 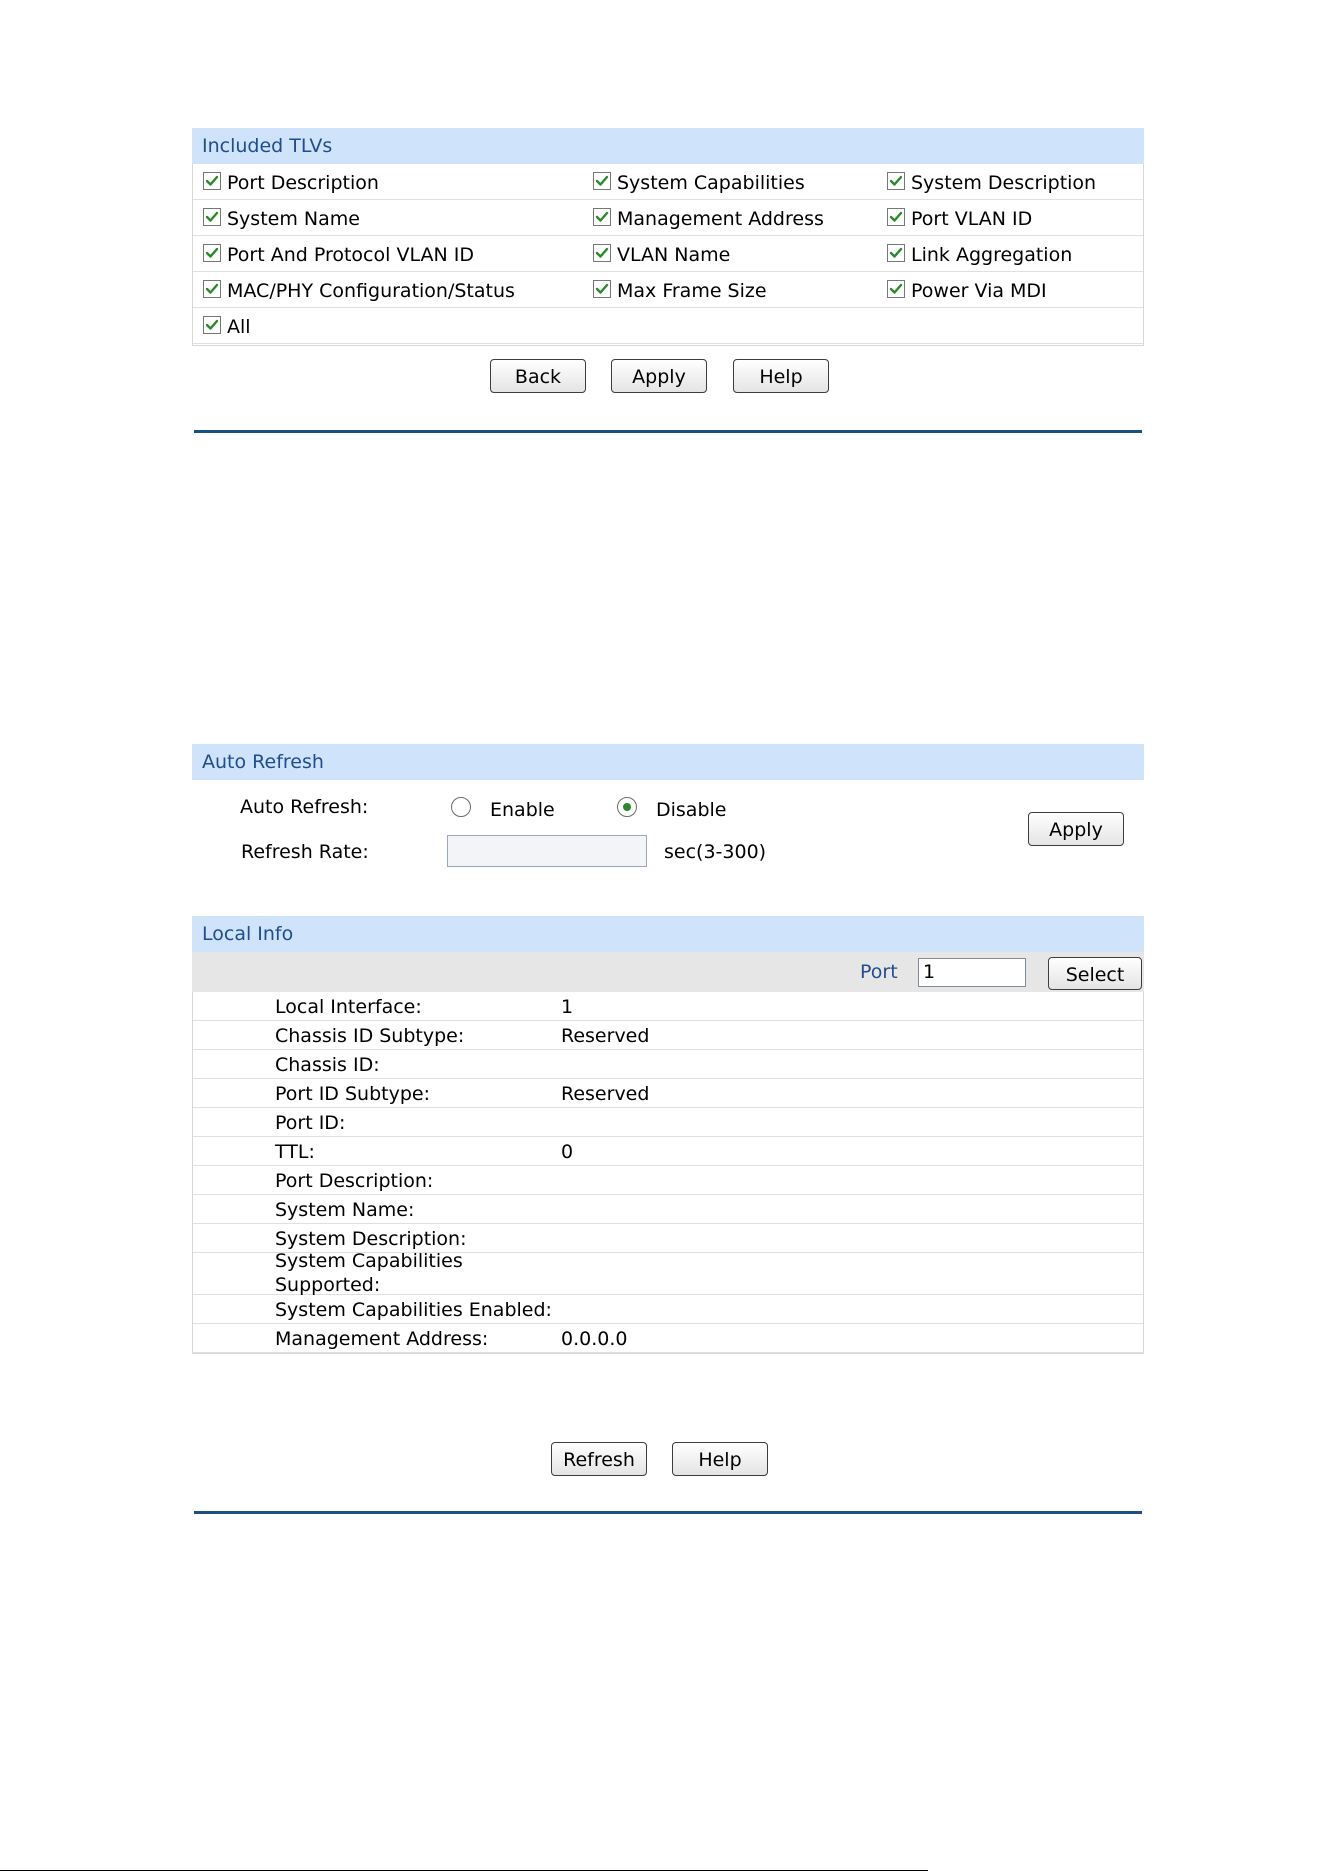 I want to click on radio-selected-dot, so click(x=627, y=807).